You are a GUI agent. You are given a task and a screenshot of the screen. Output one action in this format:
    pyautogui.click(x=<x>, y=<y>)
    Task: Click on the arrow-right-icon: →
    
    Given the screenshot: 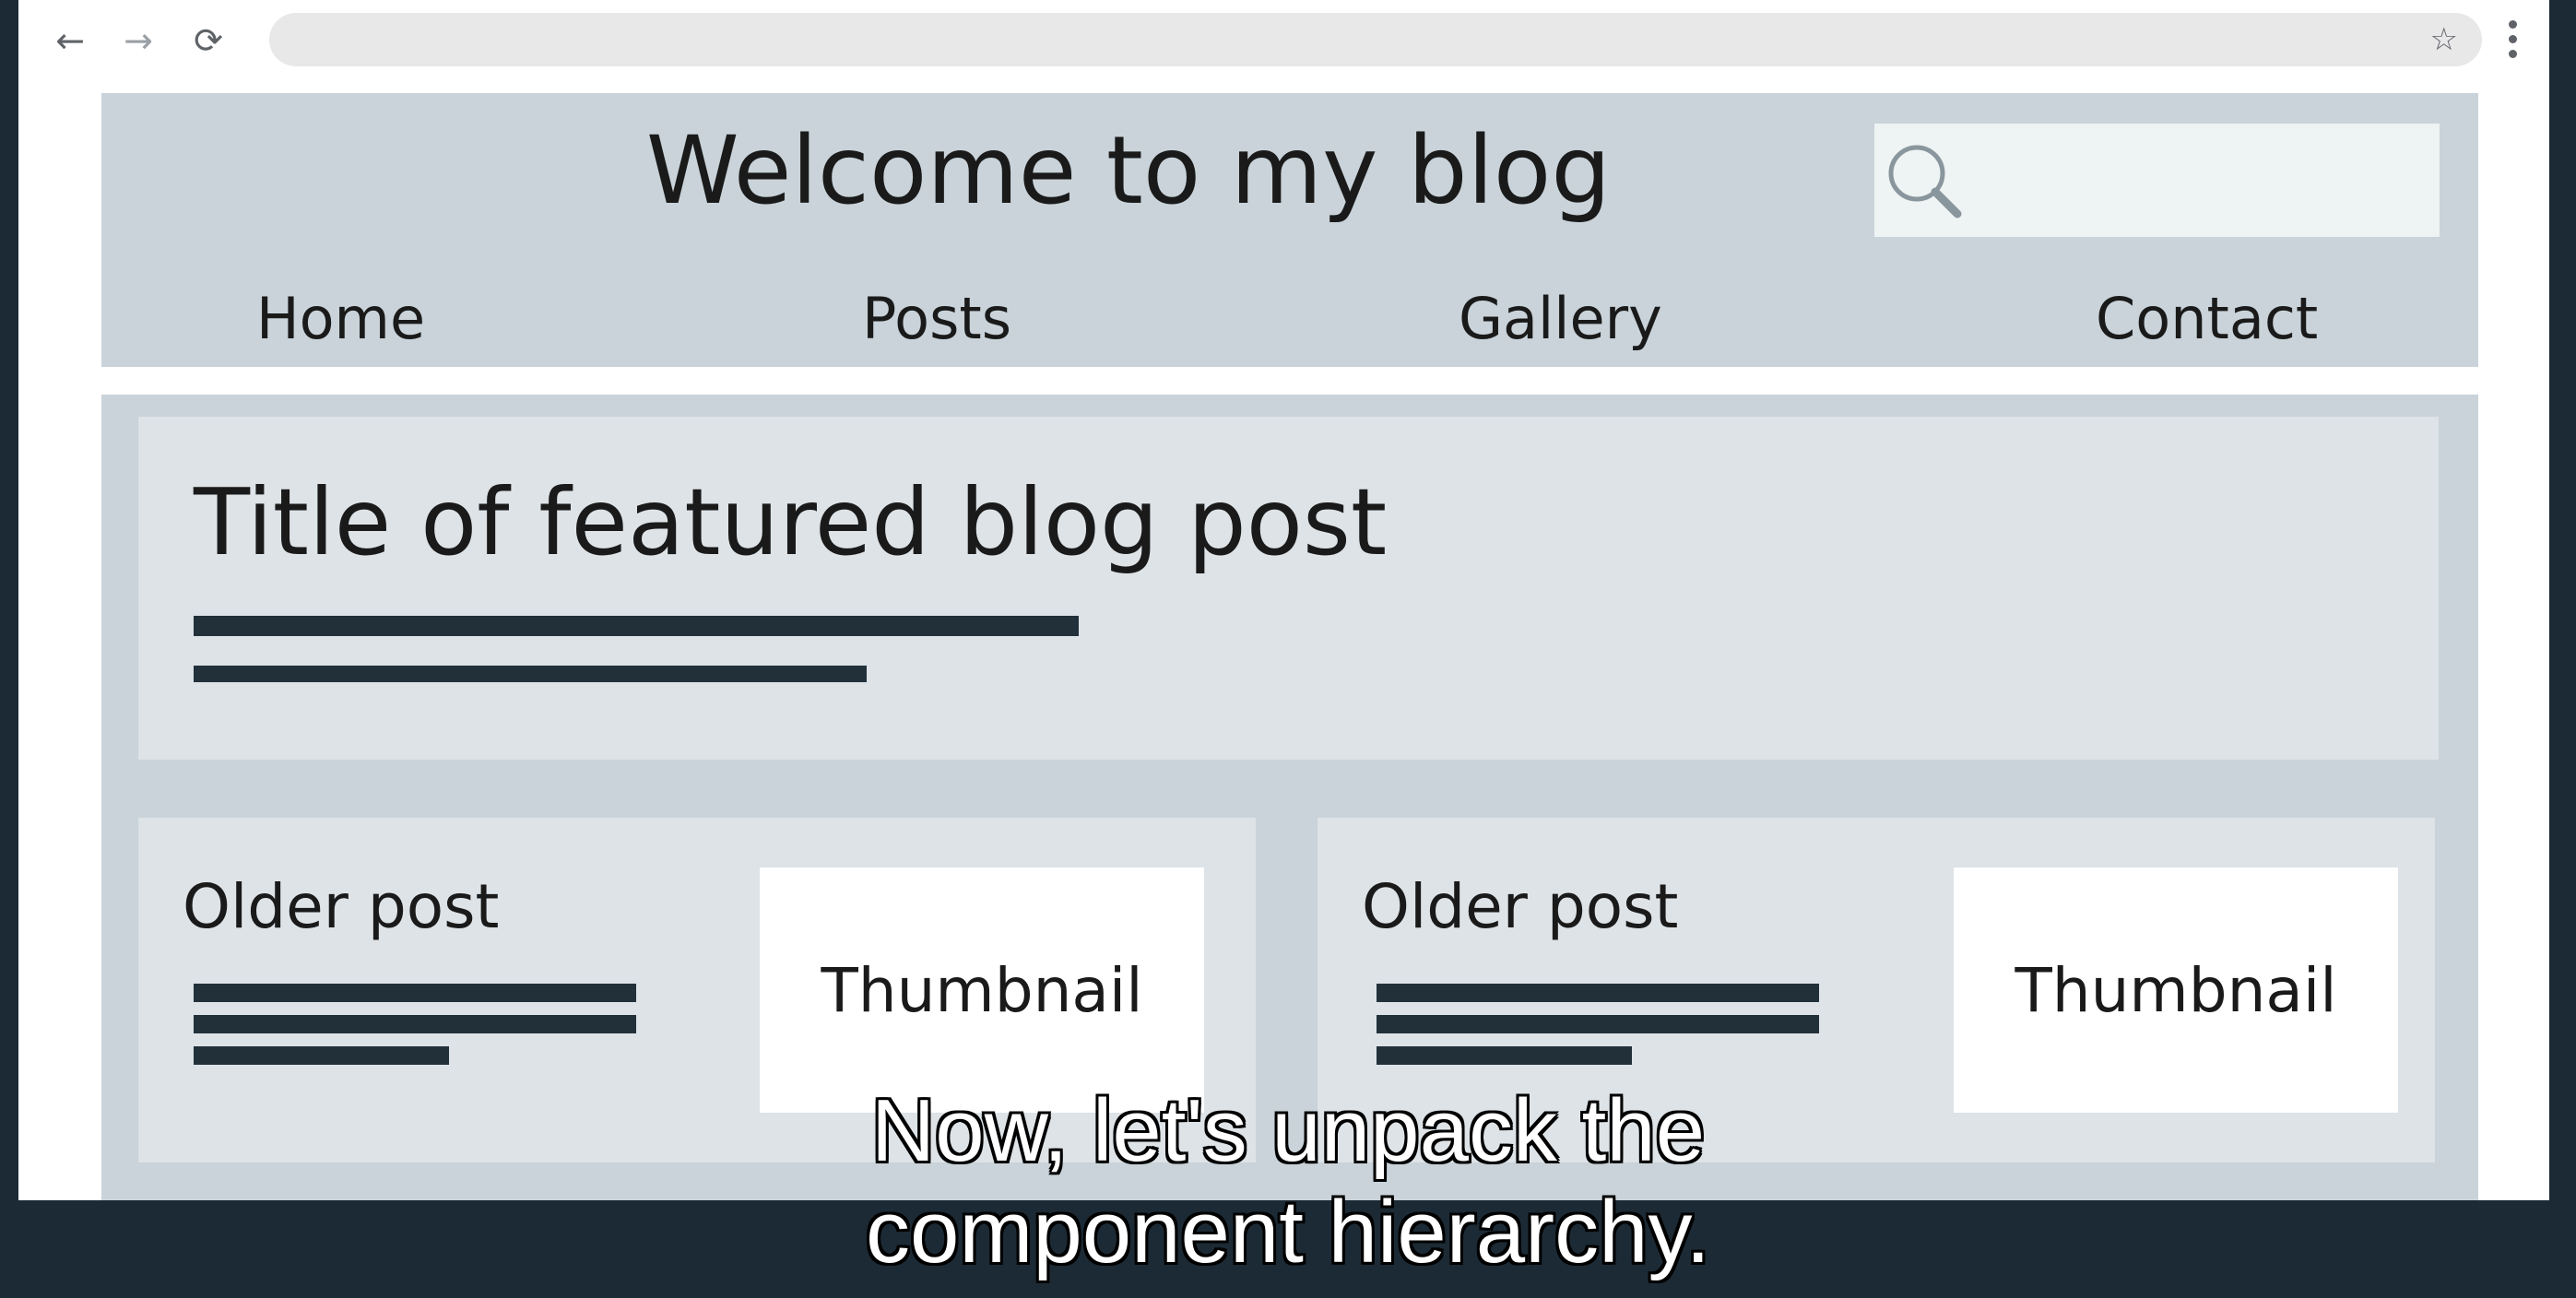 What is the action you would take?
    pyautogui.click(x=138, y=40)
    